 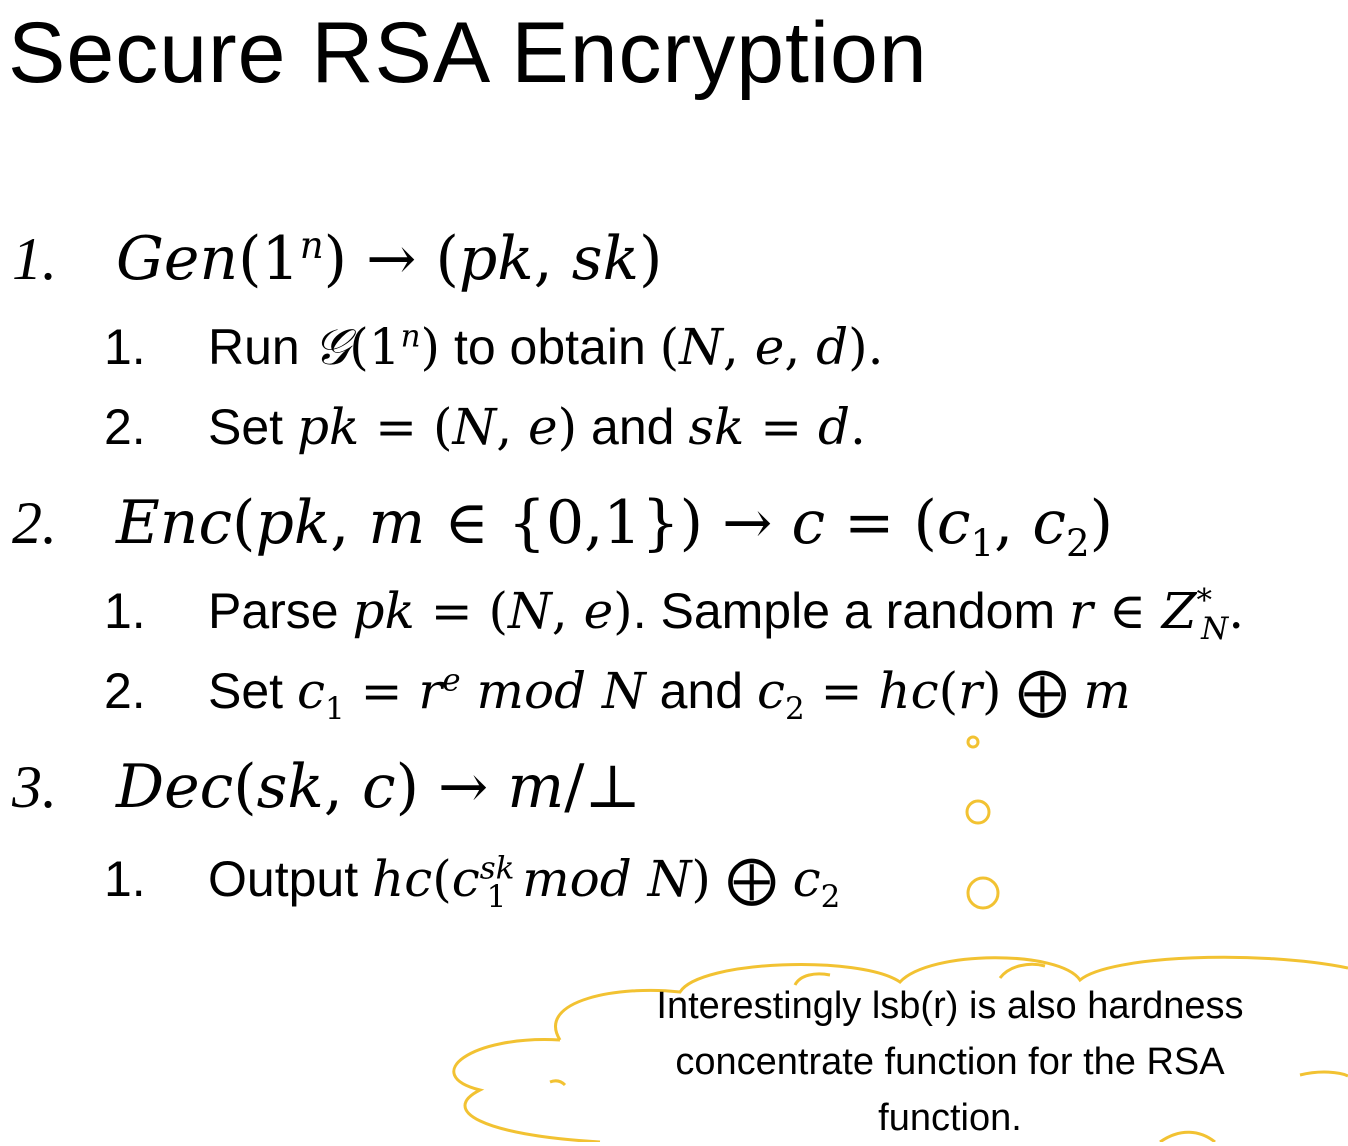 I want to click on callout-line-3: function., so click(x=950, y=1118).